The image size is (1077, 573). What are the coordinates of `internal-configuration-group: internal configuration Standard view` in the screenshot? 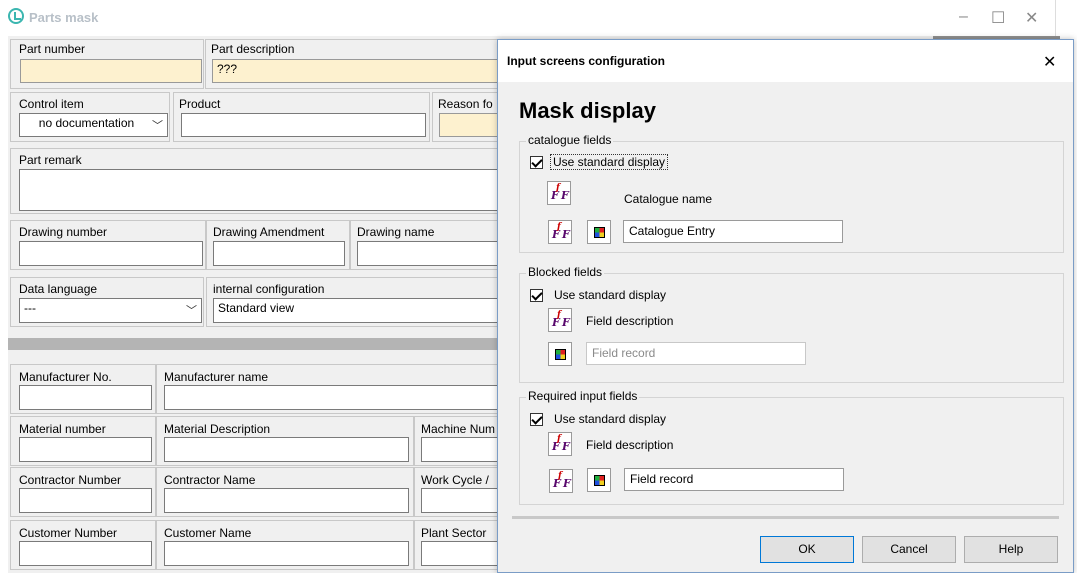 It's located at (356, 302).